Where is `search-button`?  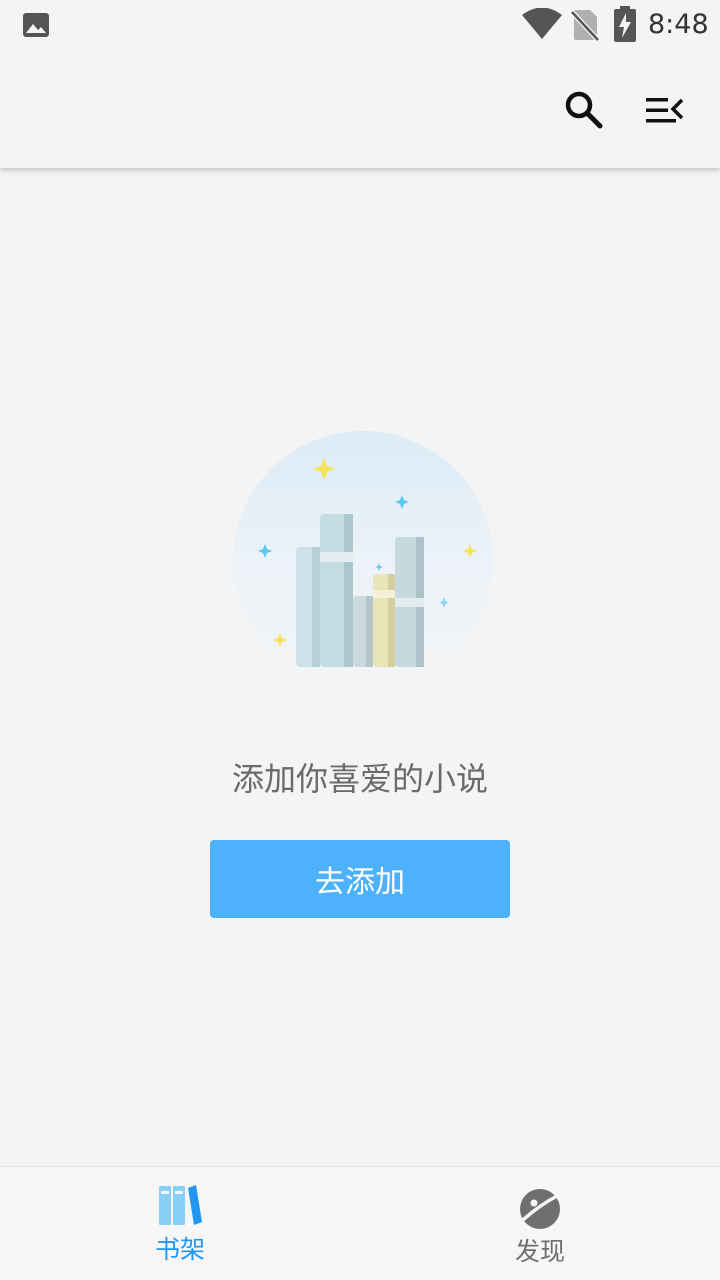 search-button is located at coordinates (584, 110).